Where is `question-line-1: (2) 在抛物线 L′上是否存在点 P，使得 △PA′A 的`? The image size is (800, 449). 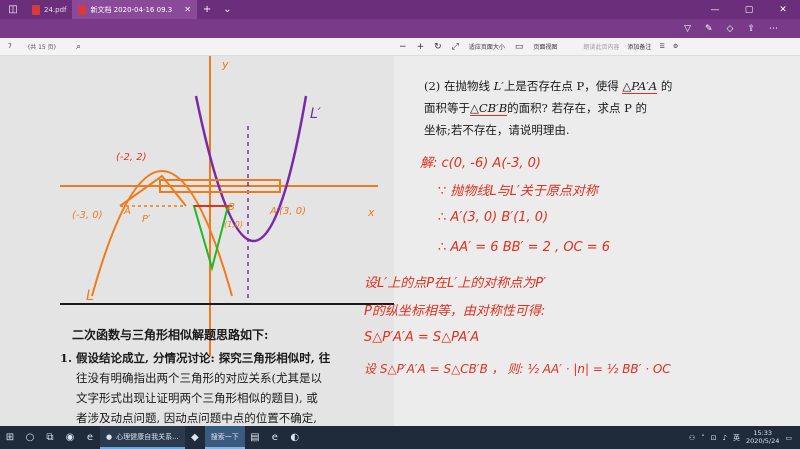 question-line-1: (2) 在抛物线 L′上是否存在点 P，使得 △PA′A 的 is located at coordinates (548, 86).